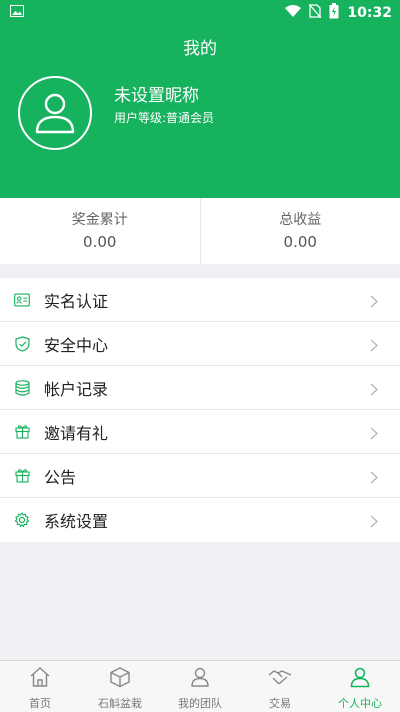 The height and width of the screenshot is (712, 400). I want to click on stat-label: 奖金累计, so click(100, 219).